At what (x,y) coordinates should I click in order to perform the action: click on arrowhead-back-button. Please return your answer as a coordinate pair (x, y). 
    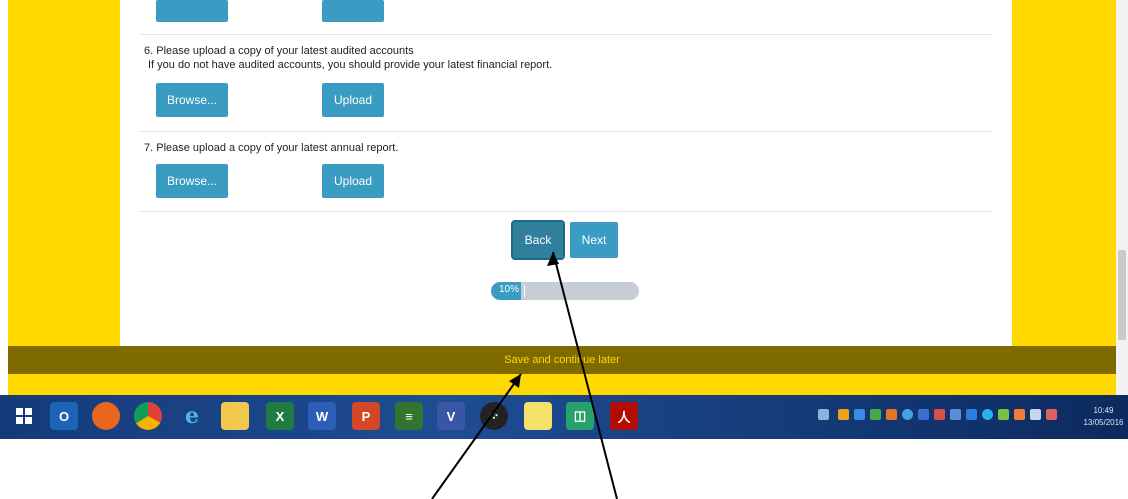
    Looking at the image, I should click on (553, 259).